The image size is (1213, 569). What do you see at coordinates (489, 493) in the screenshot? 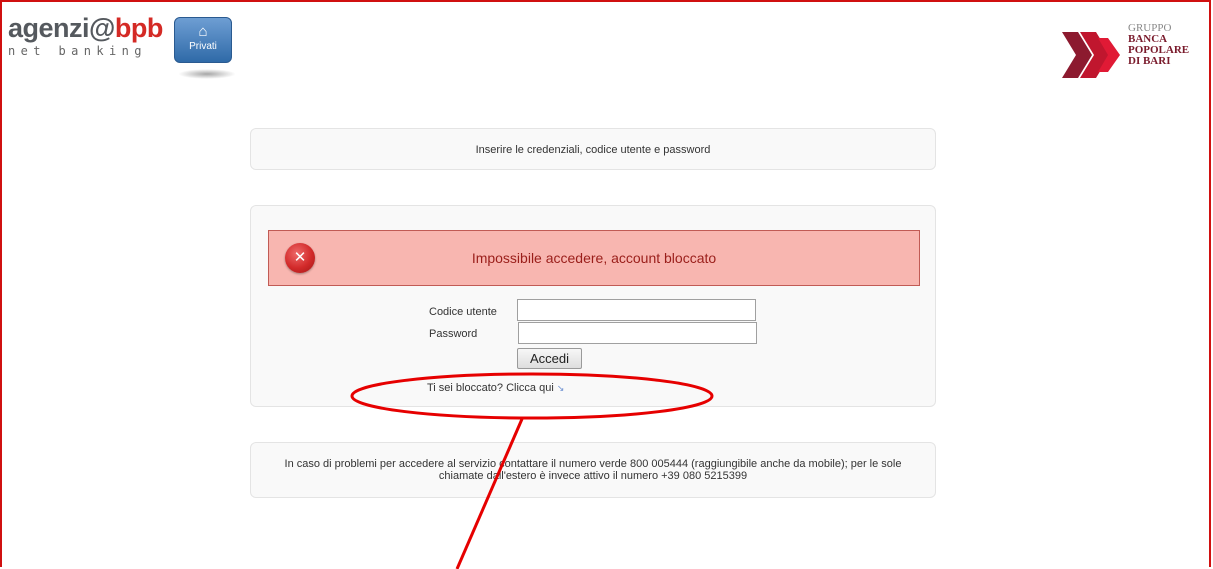
I see `annotation-arrow-line` at bounding box center [489, 493].